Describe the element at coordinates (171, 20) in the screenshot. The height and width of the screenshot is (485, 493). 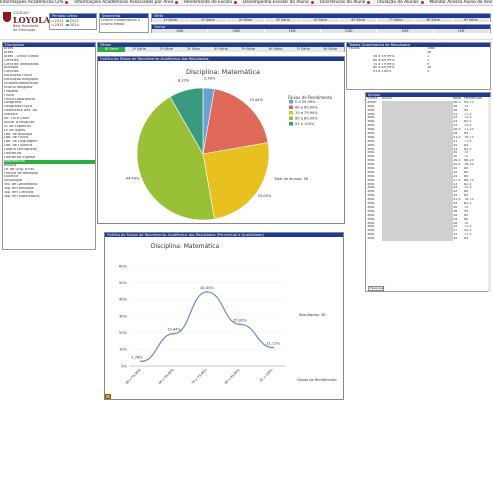
I see `serie-option: 1ª Série` at that location.